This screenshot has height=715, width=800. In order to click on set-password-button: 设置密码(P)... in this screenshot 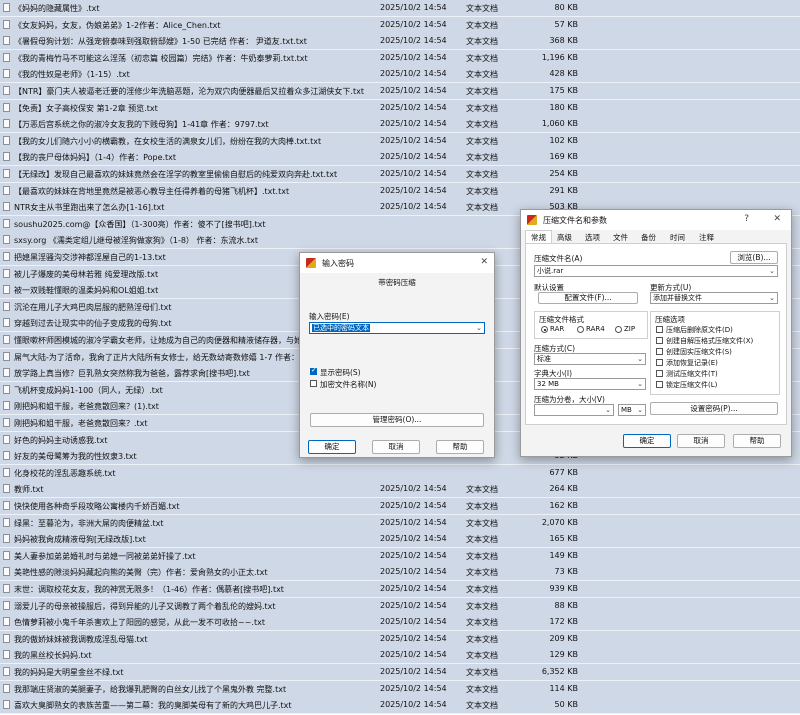, I will do `click(714, 408)`.